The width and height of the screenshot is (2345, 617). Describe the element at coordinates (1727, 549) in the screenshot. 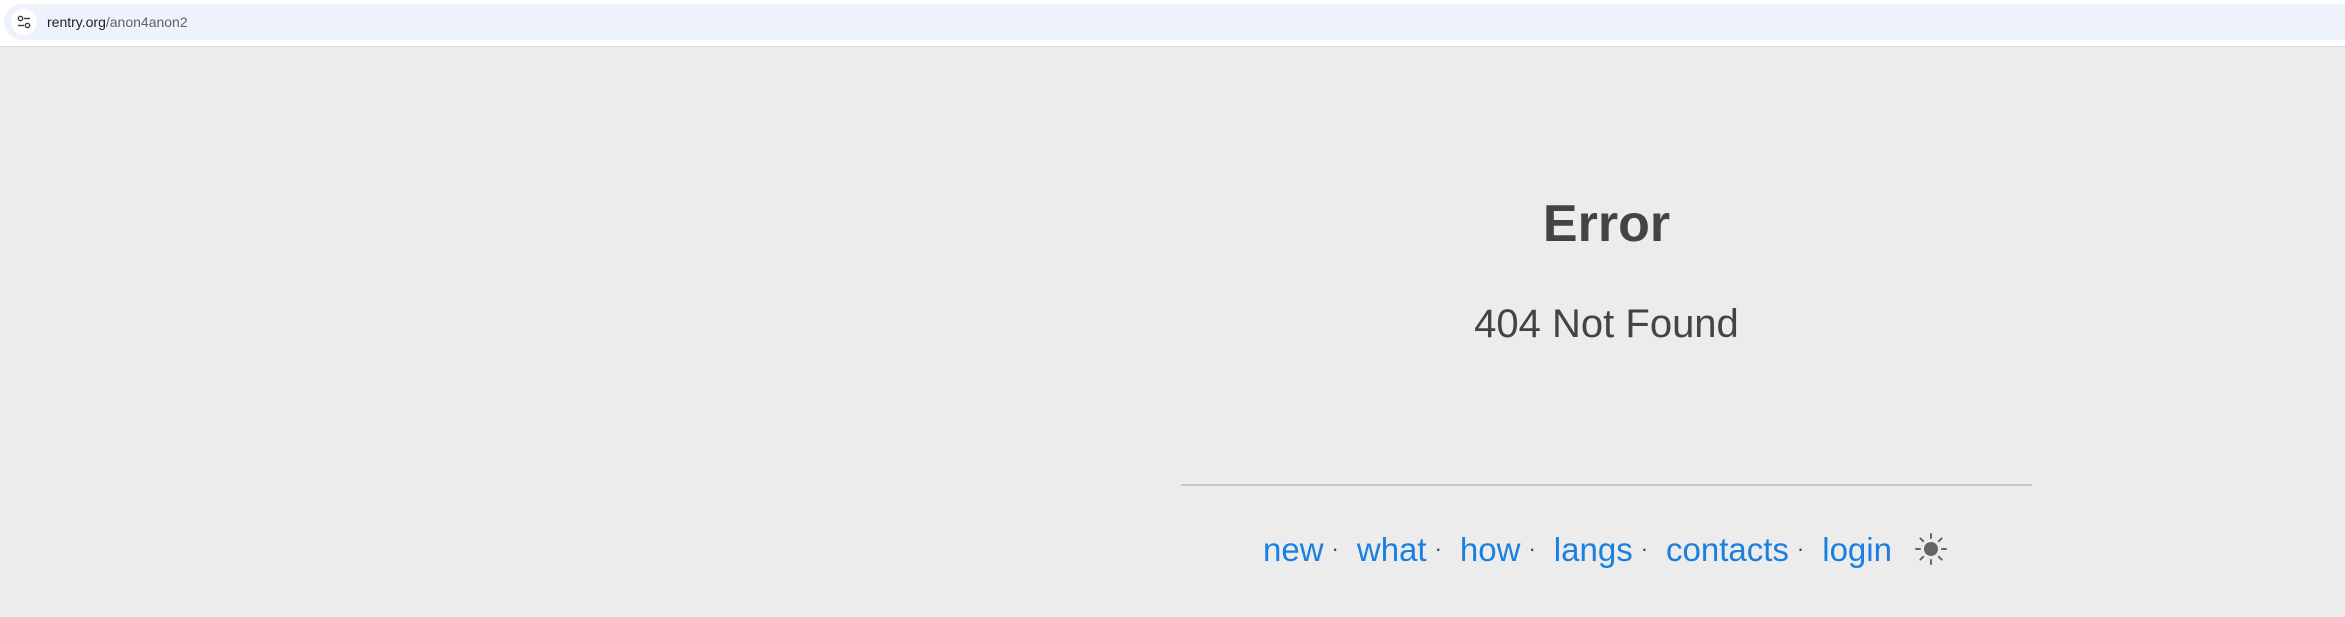

I see `nav-link-contacts: contacts` at that location.